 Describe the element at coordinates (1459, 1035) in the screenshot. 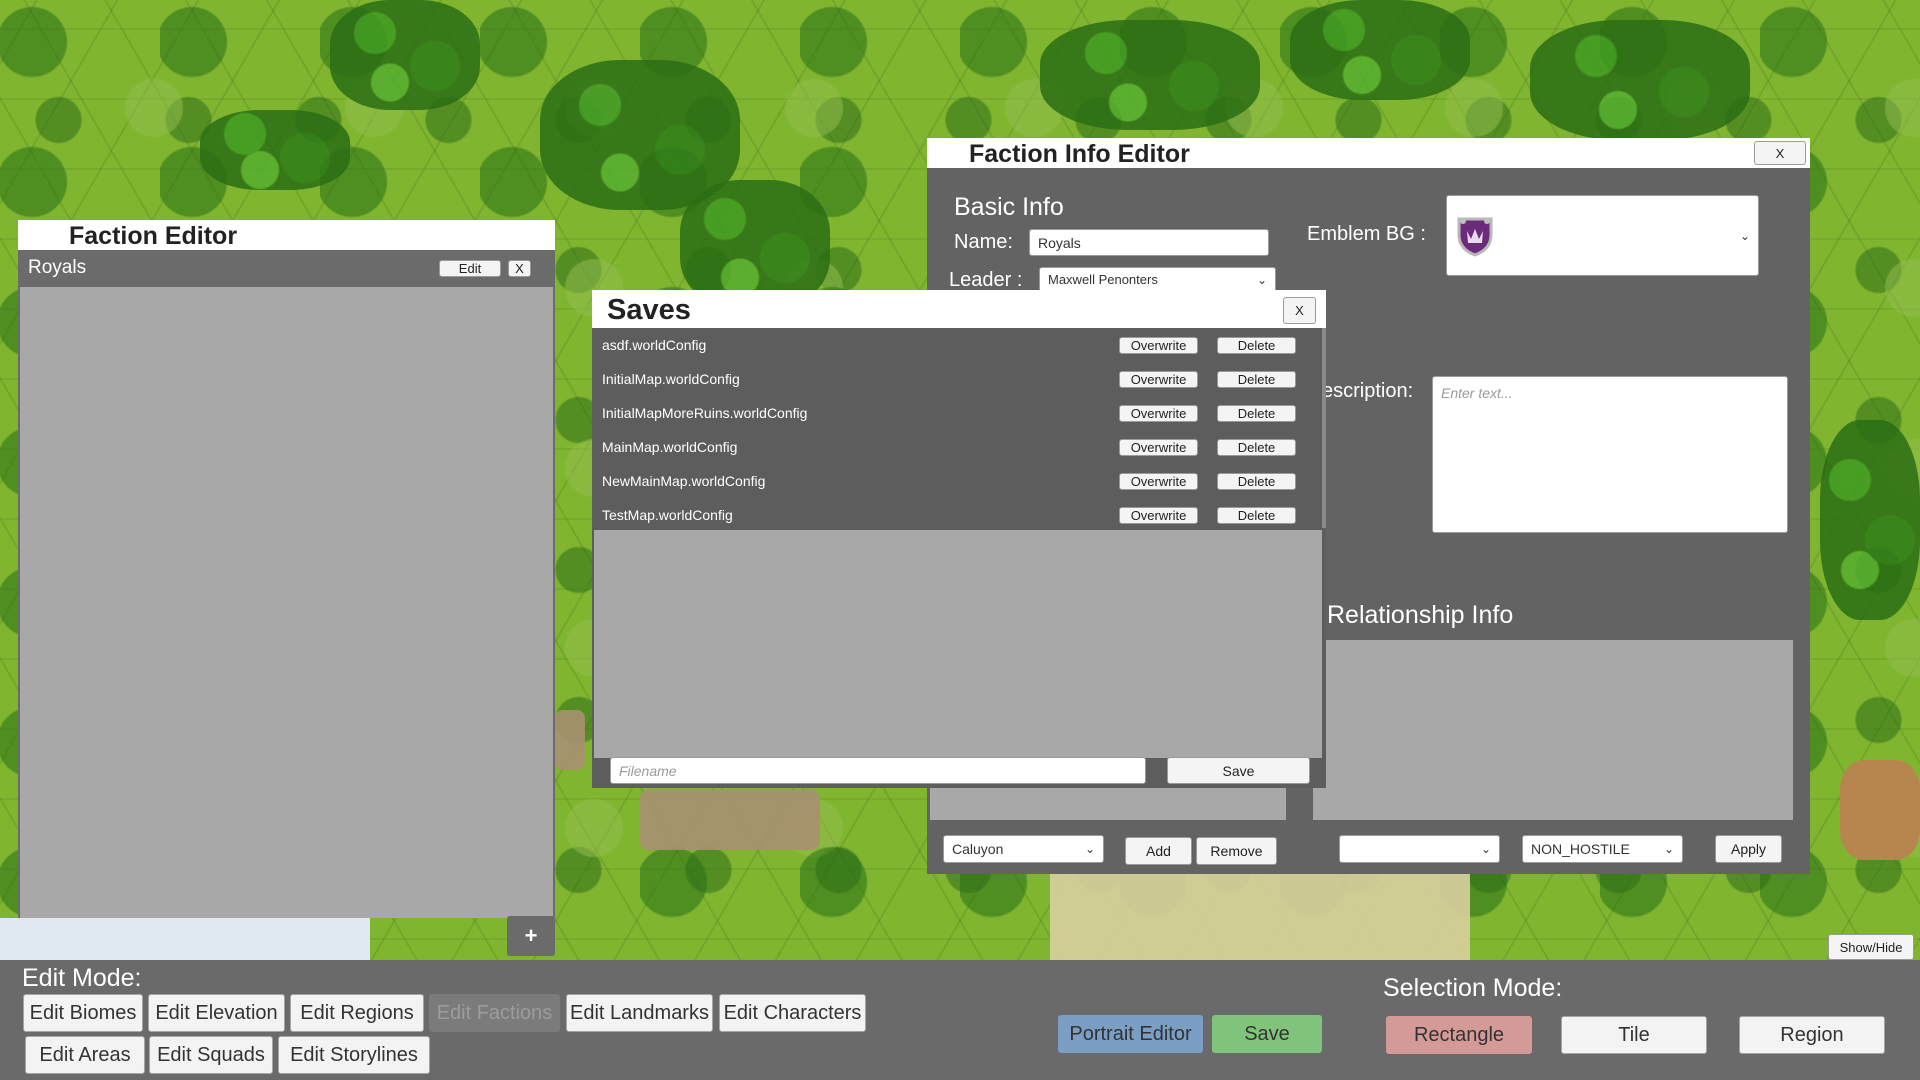

I see `rectangle-mode-button: Rectangle` at that location.